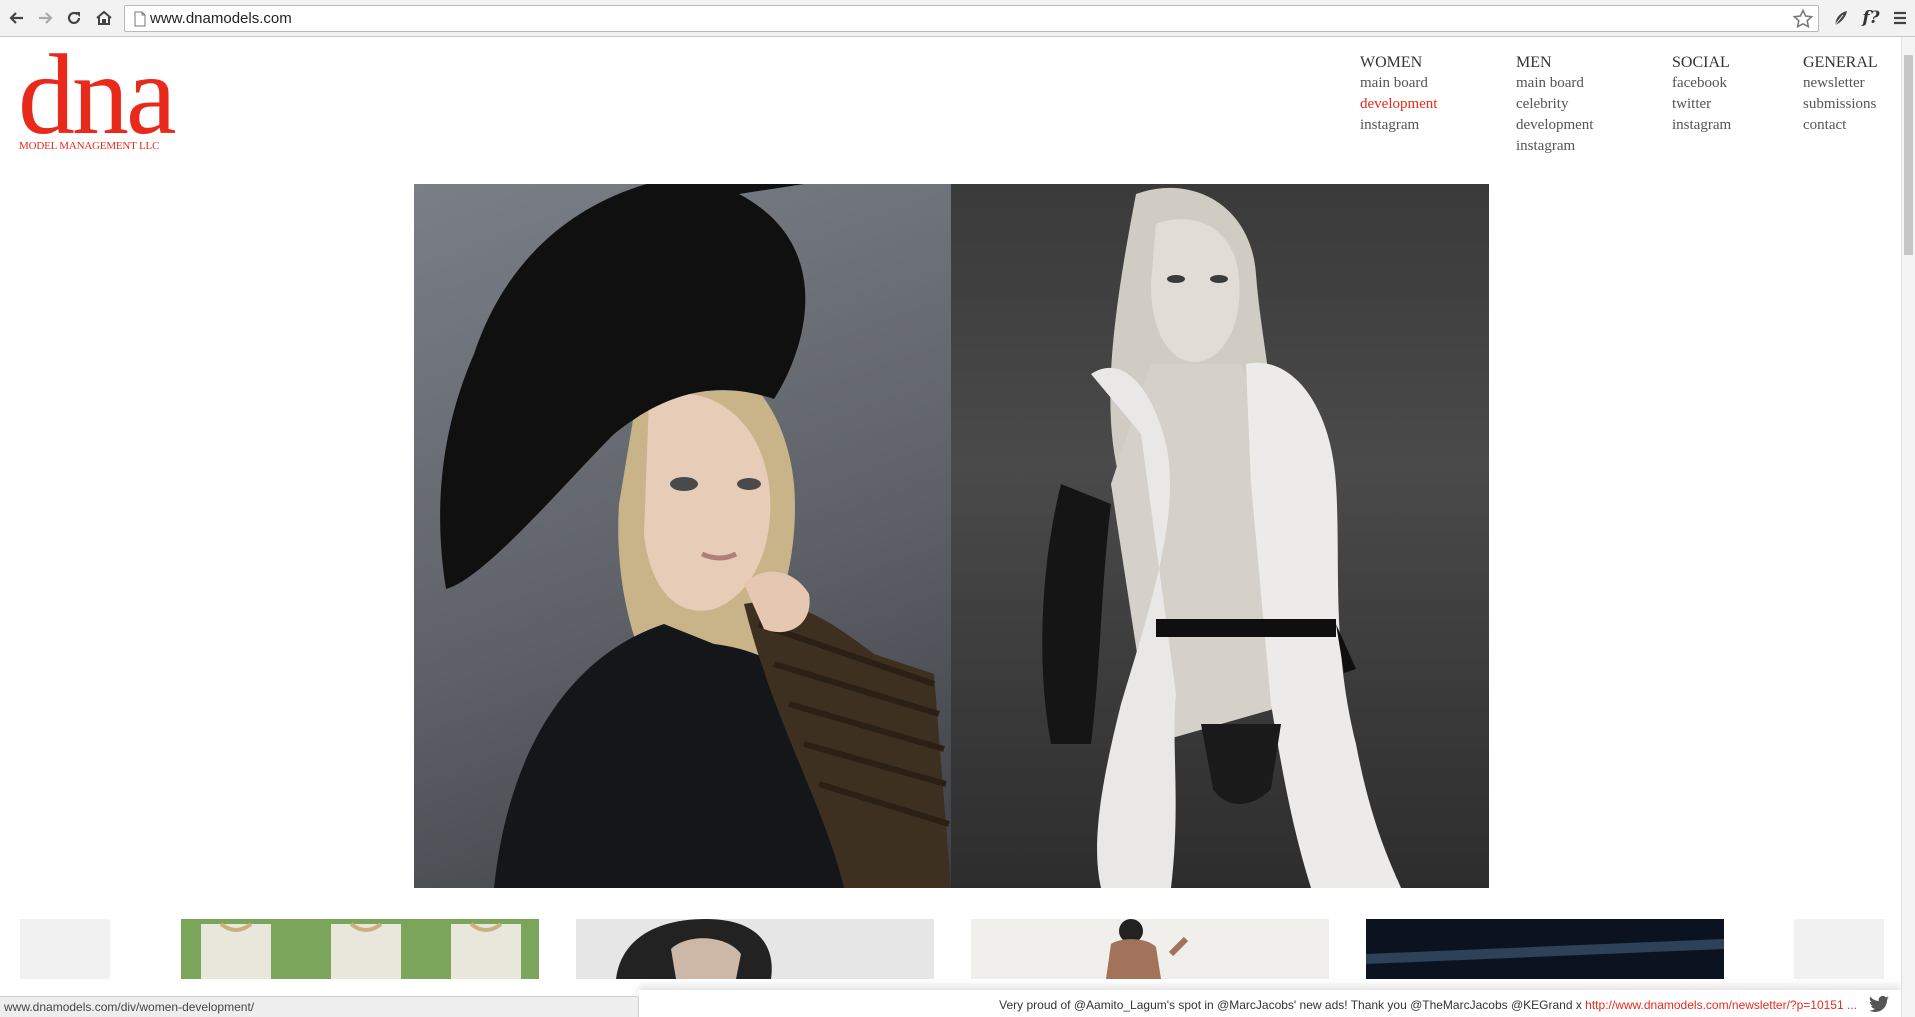  Describe the element at coordinates (1701, 104) in the screenshot. I see `nav-social-twitter: twitter` at that location.